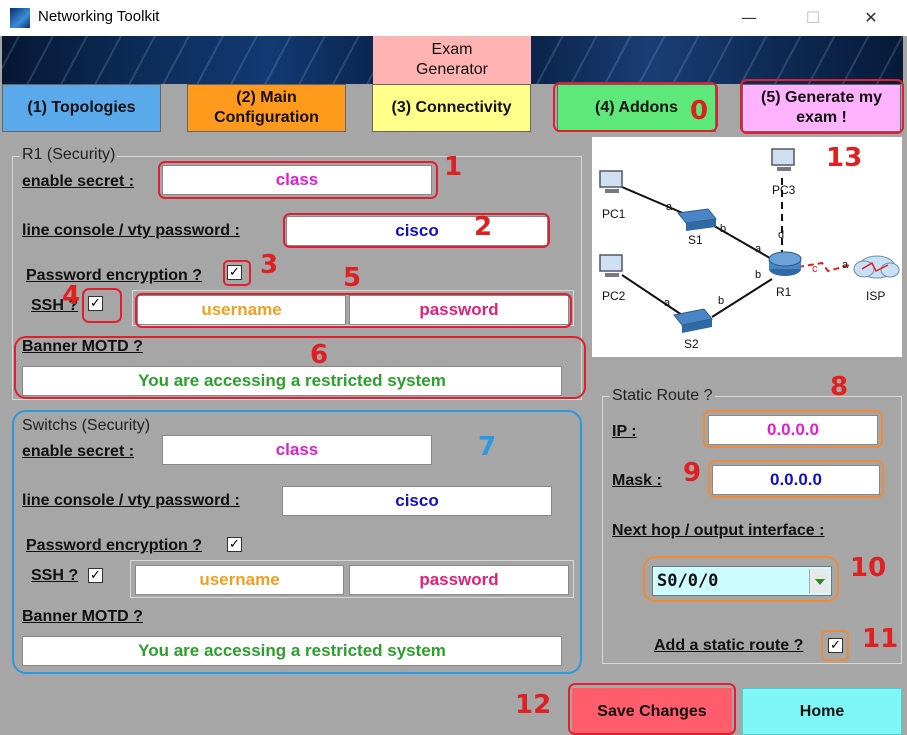  I want to click on switches-group-label: Switchs (Security), so click(86, 426).